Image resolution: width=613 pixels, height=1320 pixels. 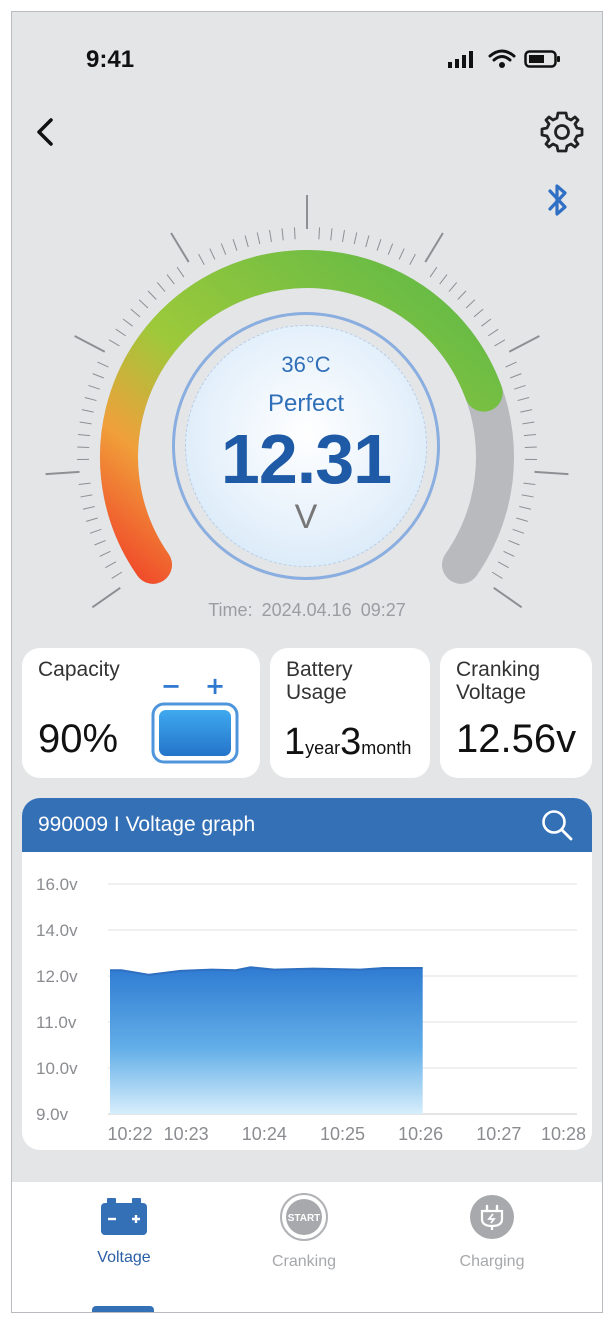 What do you see at coordinates (557, 825) in the screenshot?
I see `search-icon` at bounding box center [557, 825].